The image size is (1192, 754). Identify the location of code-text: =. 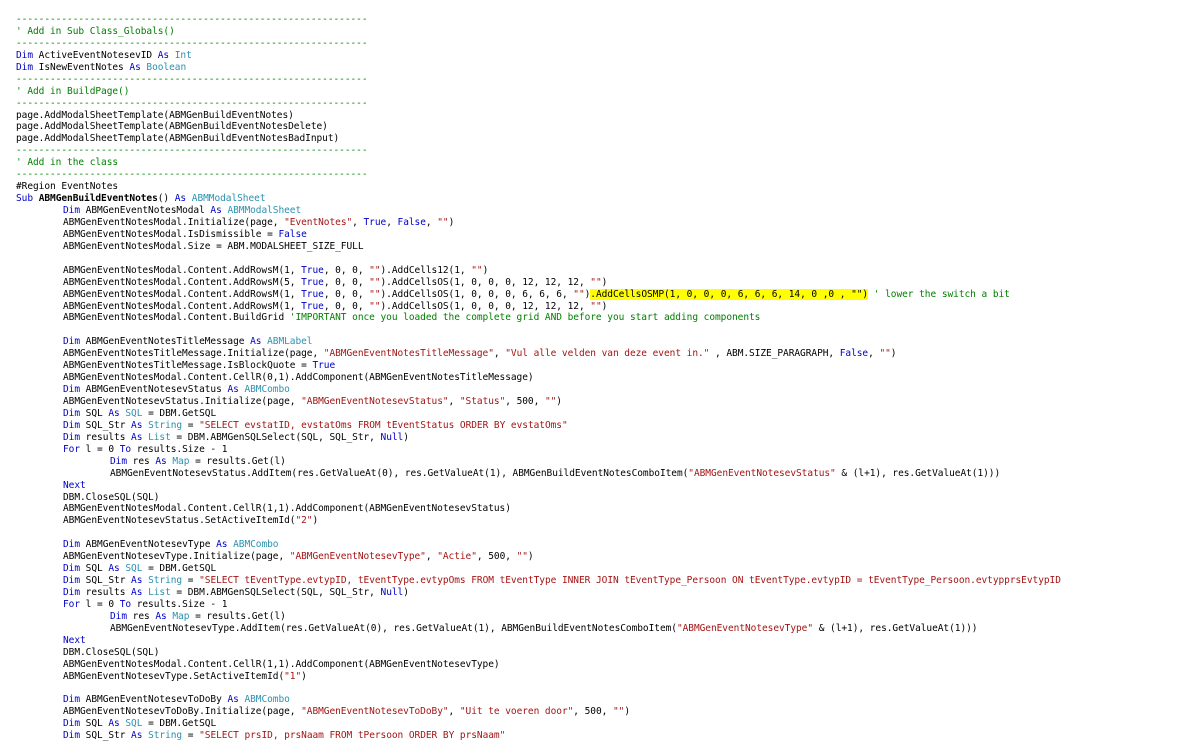
(191, 581).